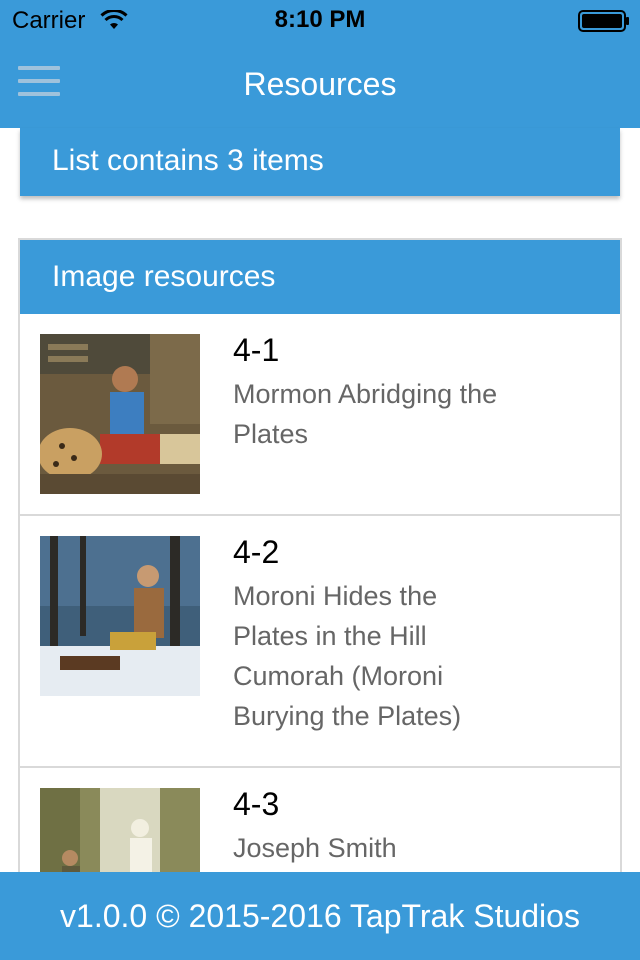  I want to click on item-count-card: List contains 3 items, so click(320, 162).